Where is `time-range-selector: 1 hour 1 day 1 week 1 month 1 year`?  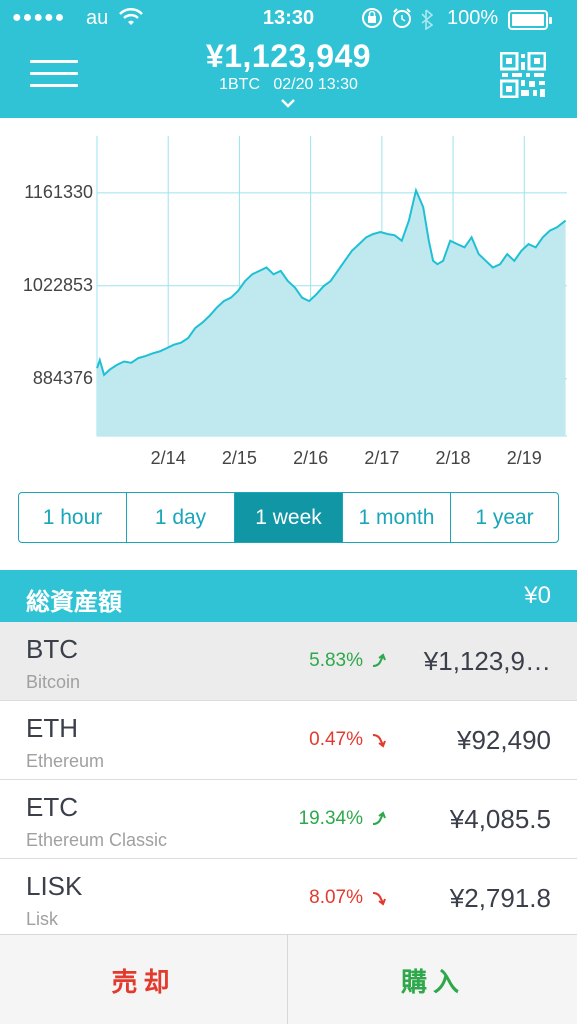 time-range-selector: 1 hour 1 day 1 week 1 month 1 year is located at coordinates (288, 517).